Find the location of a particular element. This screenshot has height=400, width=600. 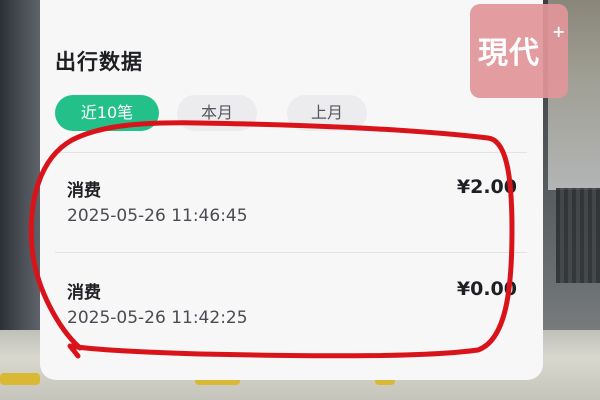

watermark-logo: 現代 + is located at coordinates (519, 51).